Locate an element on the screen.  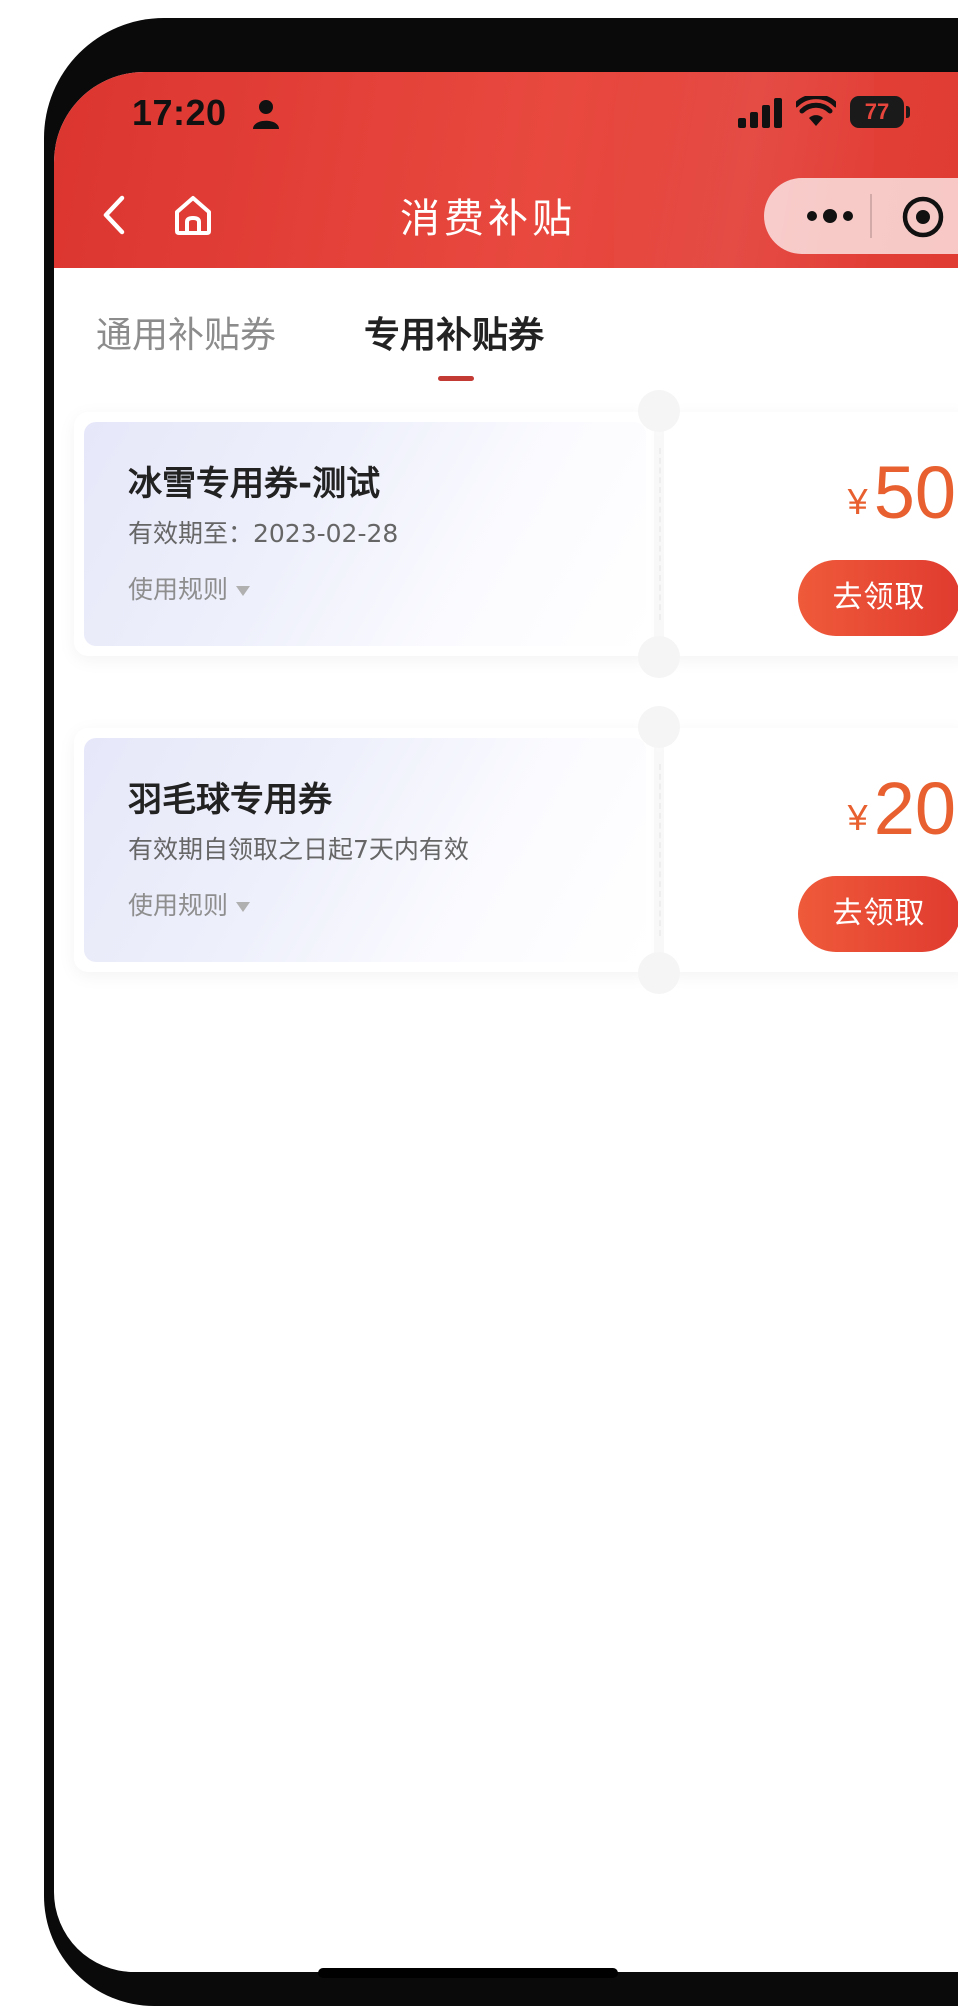
coupon-value-panel: ¥20 去领取 is located at coordinates (811, 850).